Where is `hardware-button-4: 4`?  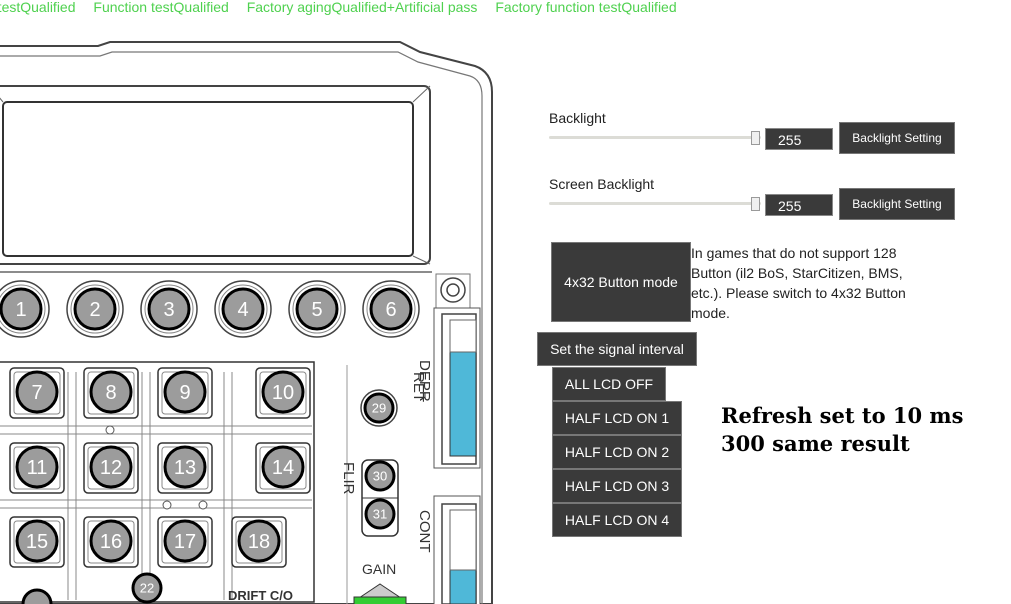 hardware-button-4: 4 is located at coordinates (243, 309).